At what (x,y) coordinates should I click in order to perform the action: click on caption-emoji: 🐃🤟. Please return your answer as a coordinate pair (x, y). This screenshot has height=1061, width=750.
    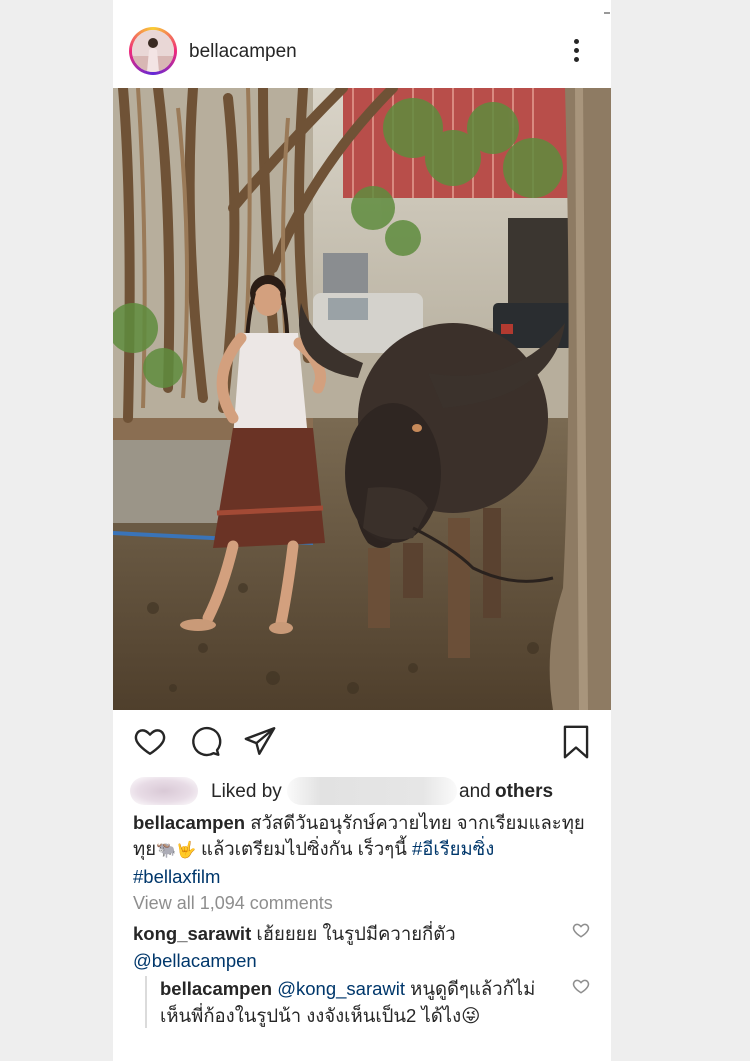
    Looking at the image, I should click on (176, 850).